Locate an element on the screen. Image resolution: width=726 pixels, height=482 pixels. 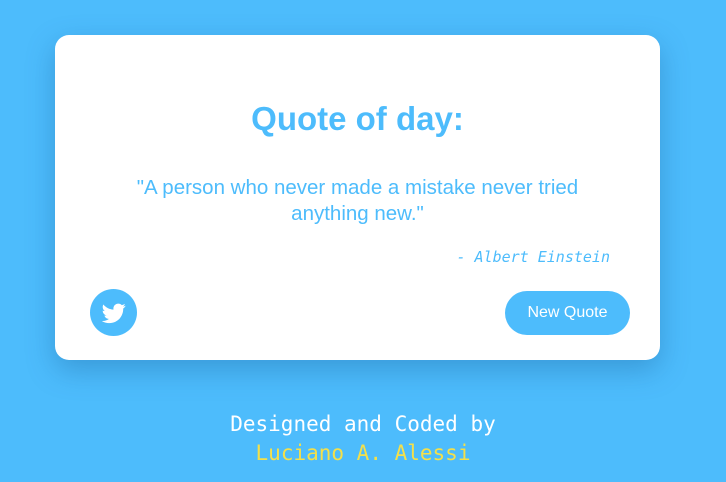
footer: Designed and Coded by Luciano A. Alessi is located at coordinates (363, 439).